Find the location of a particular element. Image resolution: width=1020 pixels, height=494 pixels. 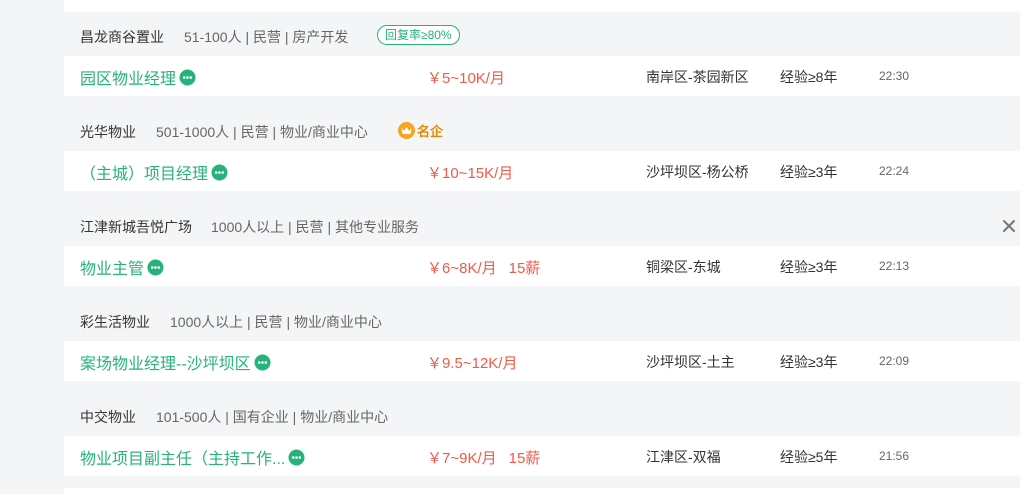

publish-time: 22:24 is located at coordinates (894, 171).